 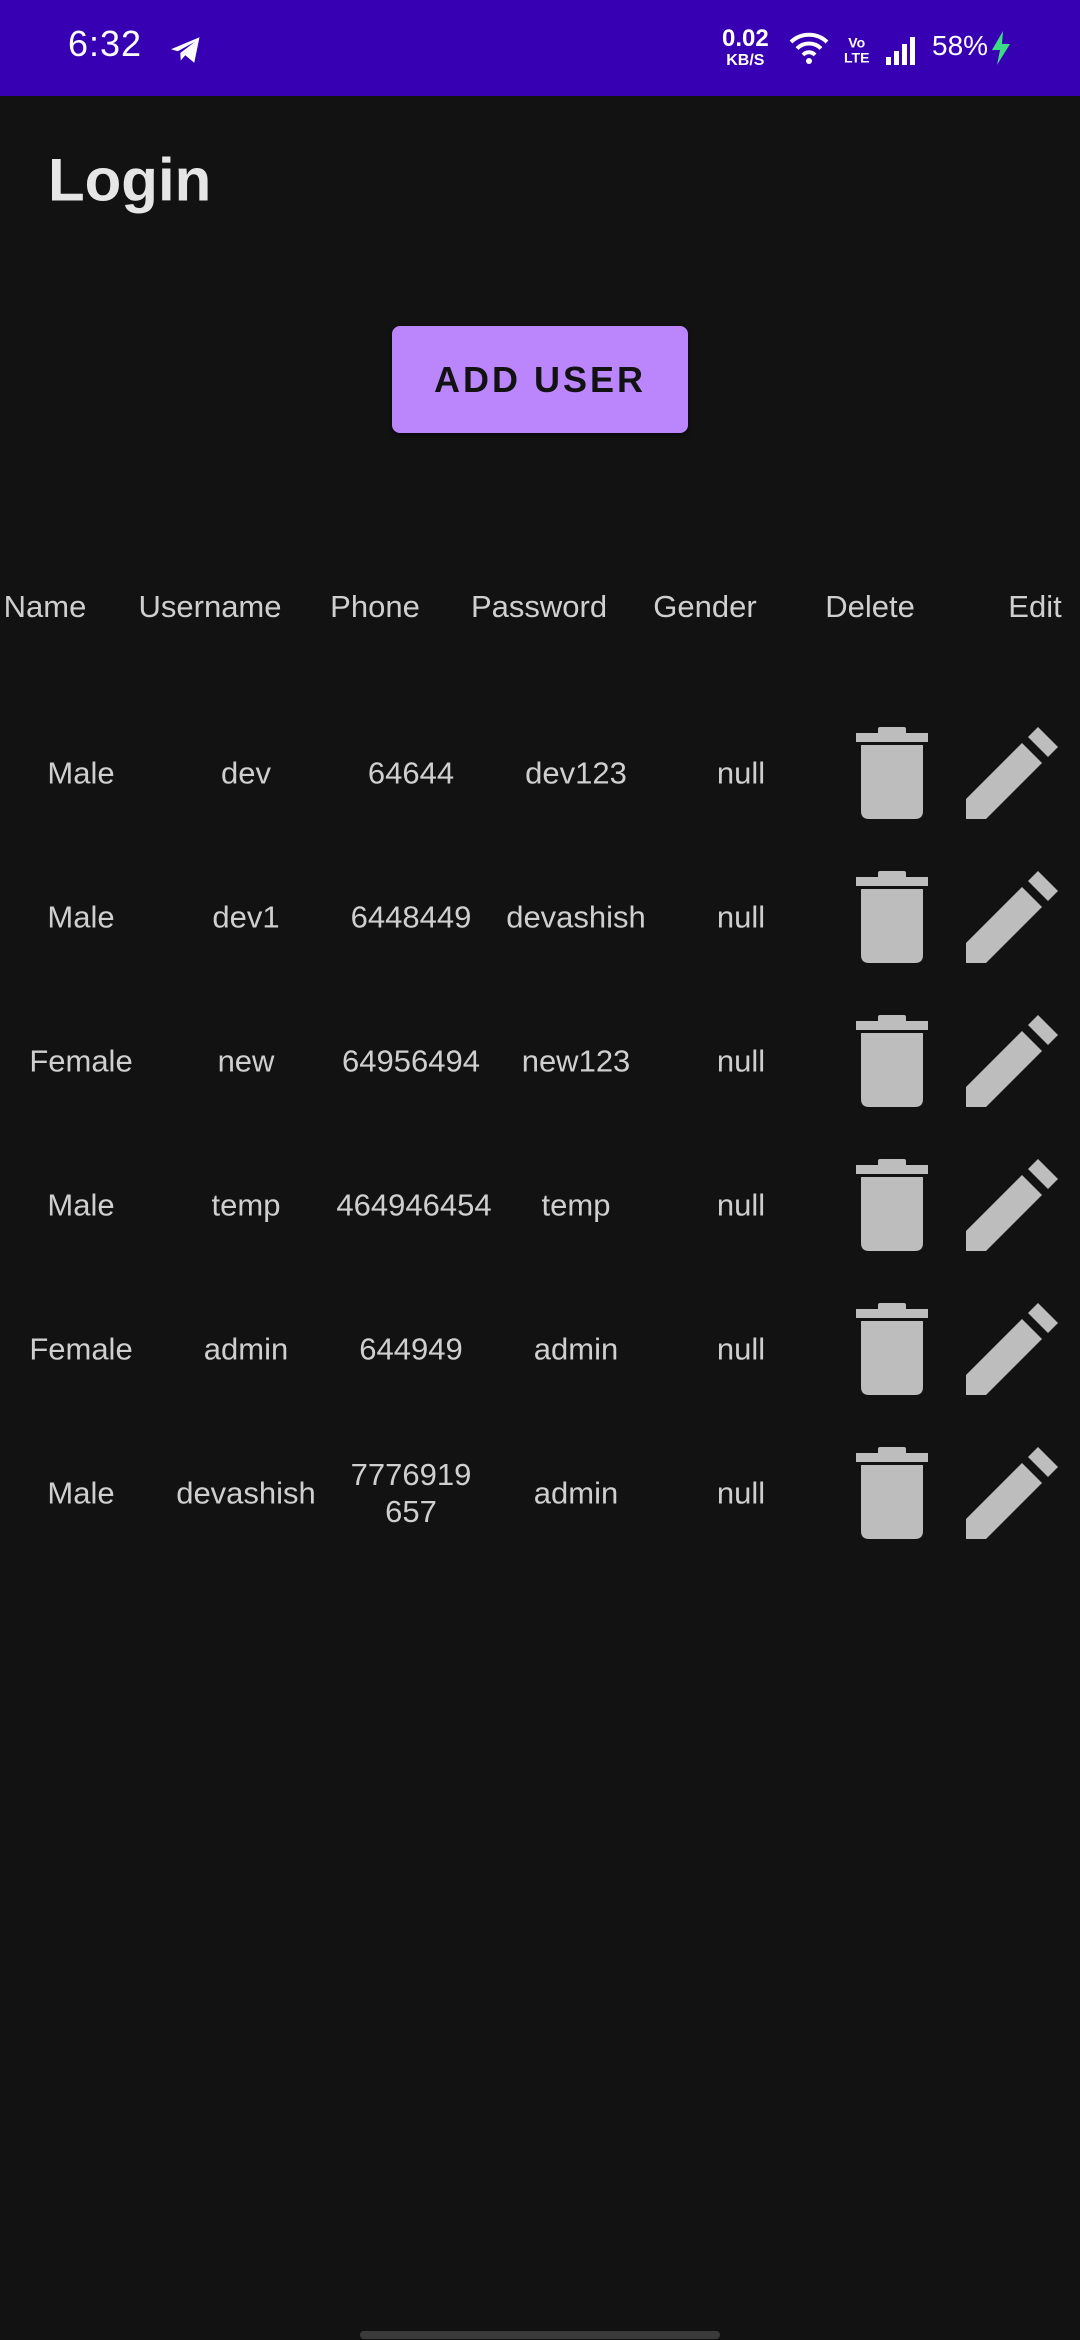 I want to click on cell-phone: 464946454, so click(x=414, y=1205).